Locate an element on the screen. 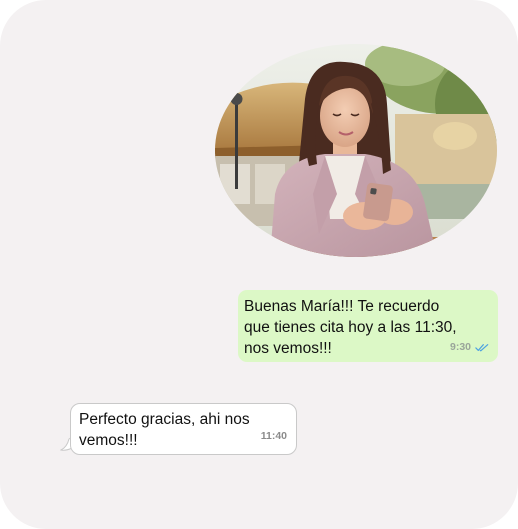 The height and width of the screenshot is (529, 518). incoming-message-text: Perfecto gracias, ahi nos vemos!!! is located at coordinates (164, 430).